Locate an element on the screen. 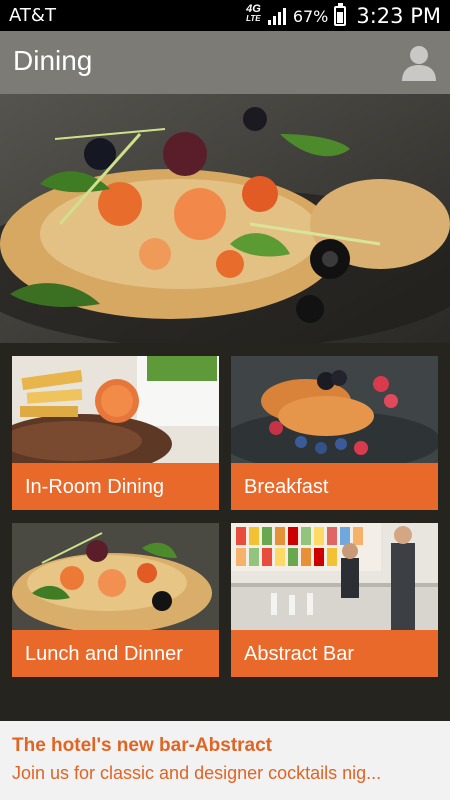 This screenshot has width=450, height=800. clock: 3:23 PM is located at coordinates (398, 16).